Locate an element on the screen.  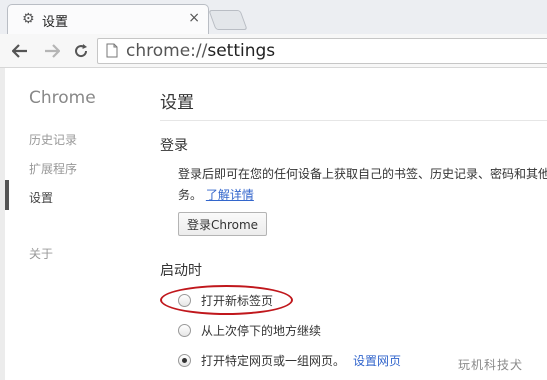
signin-heading: 登录 is located at coordinates (174, 146).